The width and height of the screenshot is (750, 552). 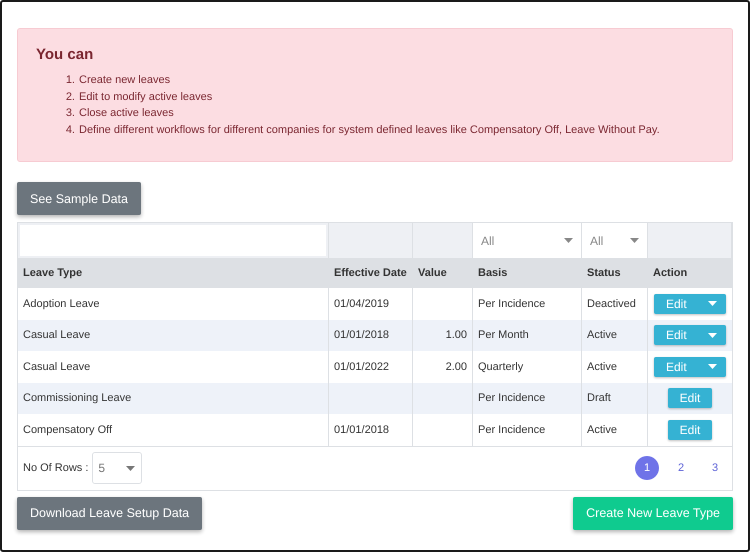 What do you see at coordinates (69, 130) in the screenshot?
I see `list-number: 4.` at bounding box center [69, 130].